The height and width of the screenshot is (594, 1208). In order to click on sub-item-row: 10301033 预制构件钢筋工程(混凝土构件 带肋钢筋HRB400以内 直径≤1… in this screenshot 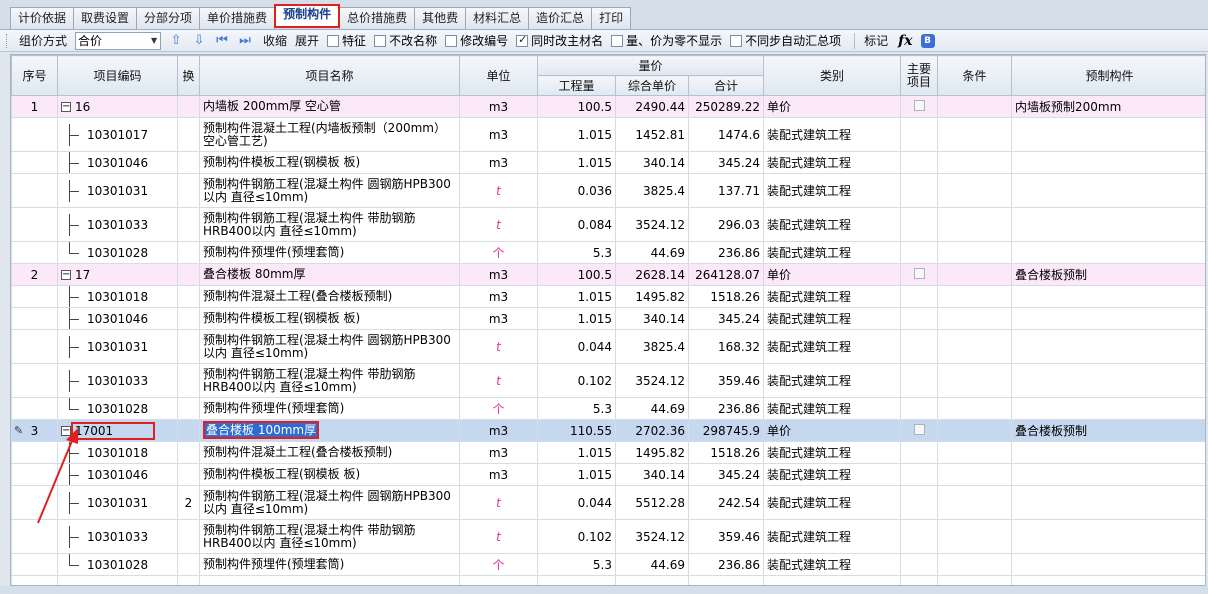, I will do `click(608, 536)`.